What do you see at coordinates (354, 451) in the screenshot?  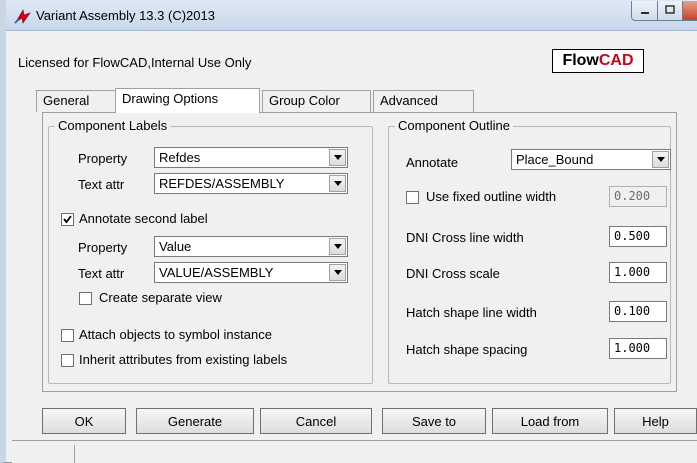 I see `status-bar` at bounding box center [354, 451].